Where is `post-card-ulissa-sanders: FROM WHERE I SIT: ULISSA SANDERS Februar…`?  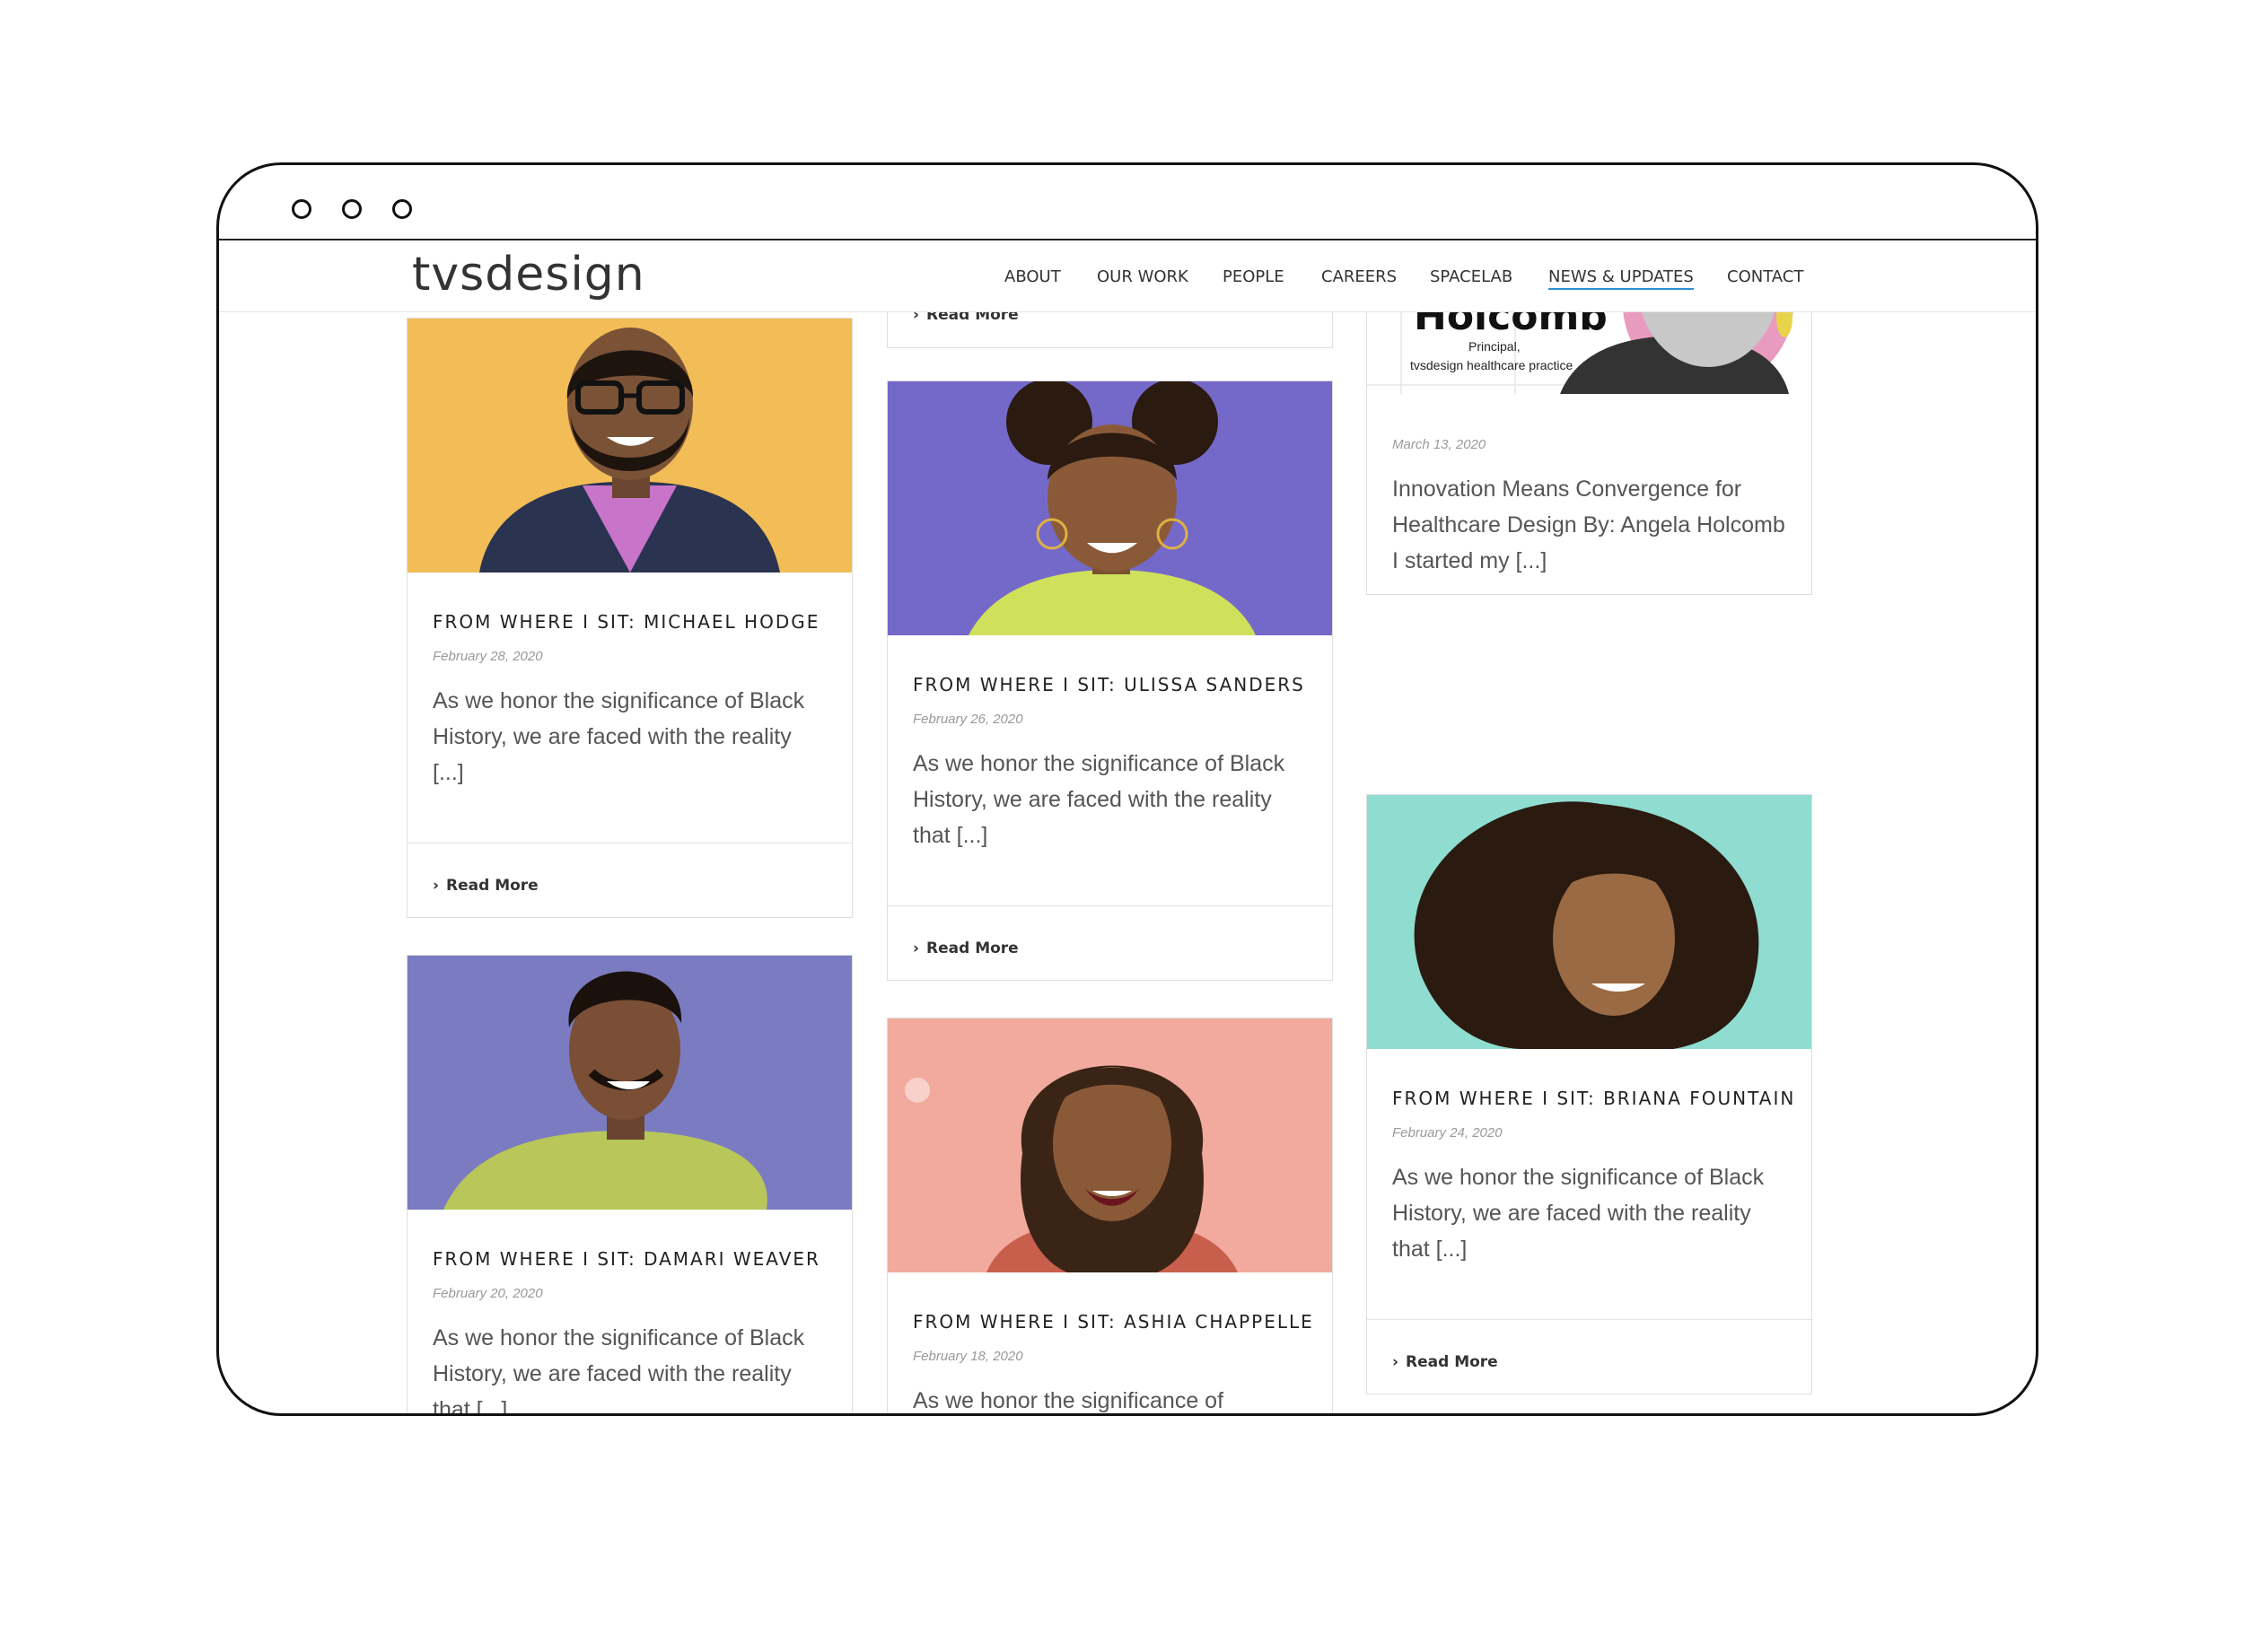
post-card-ulissa-sanders: FROM WHERE I SIT: ULISSA SANDERS Februar… is located at coordinates (1110, 680).